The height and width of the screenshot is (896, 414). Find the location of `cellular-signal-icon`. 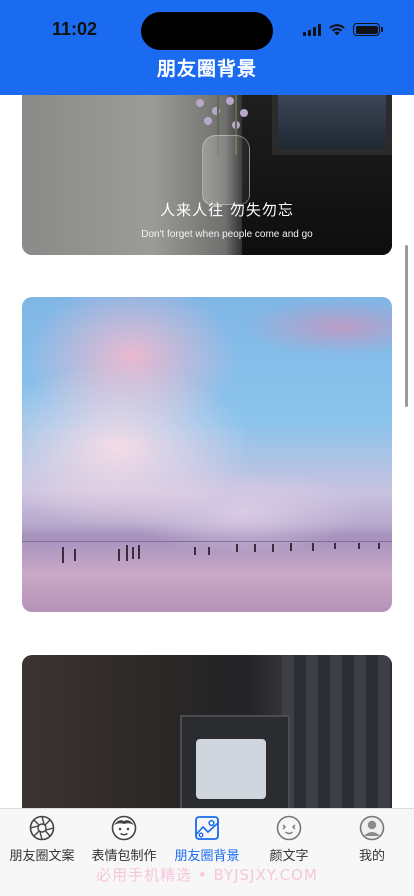

cellular-signal-icon is located at coordinates (312, 29).